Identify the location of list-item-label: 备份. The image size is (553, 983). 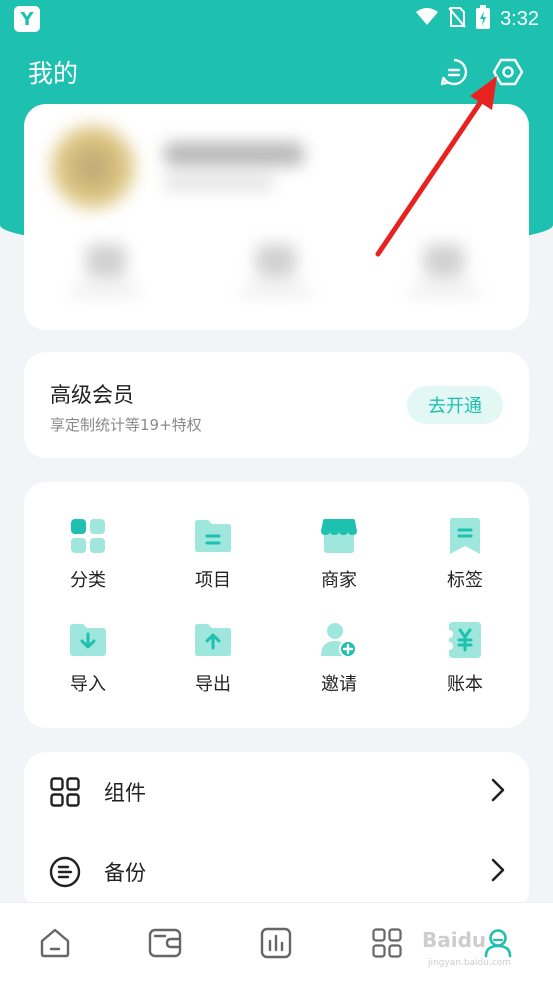
(125, 873).